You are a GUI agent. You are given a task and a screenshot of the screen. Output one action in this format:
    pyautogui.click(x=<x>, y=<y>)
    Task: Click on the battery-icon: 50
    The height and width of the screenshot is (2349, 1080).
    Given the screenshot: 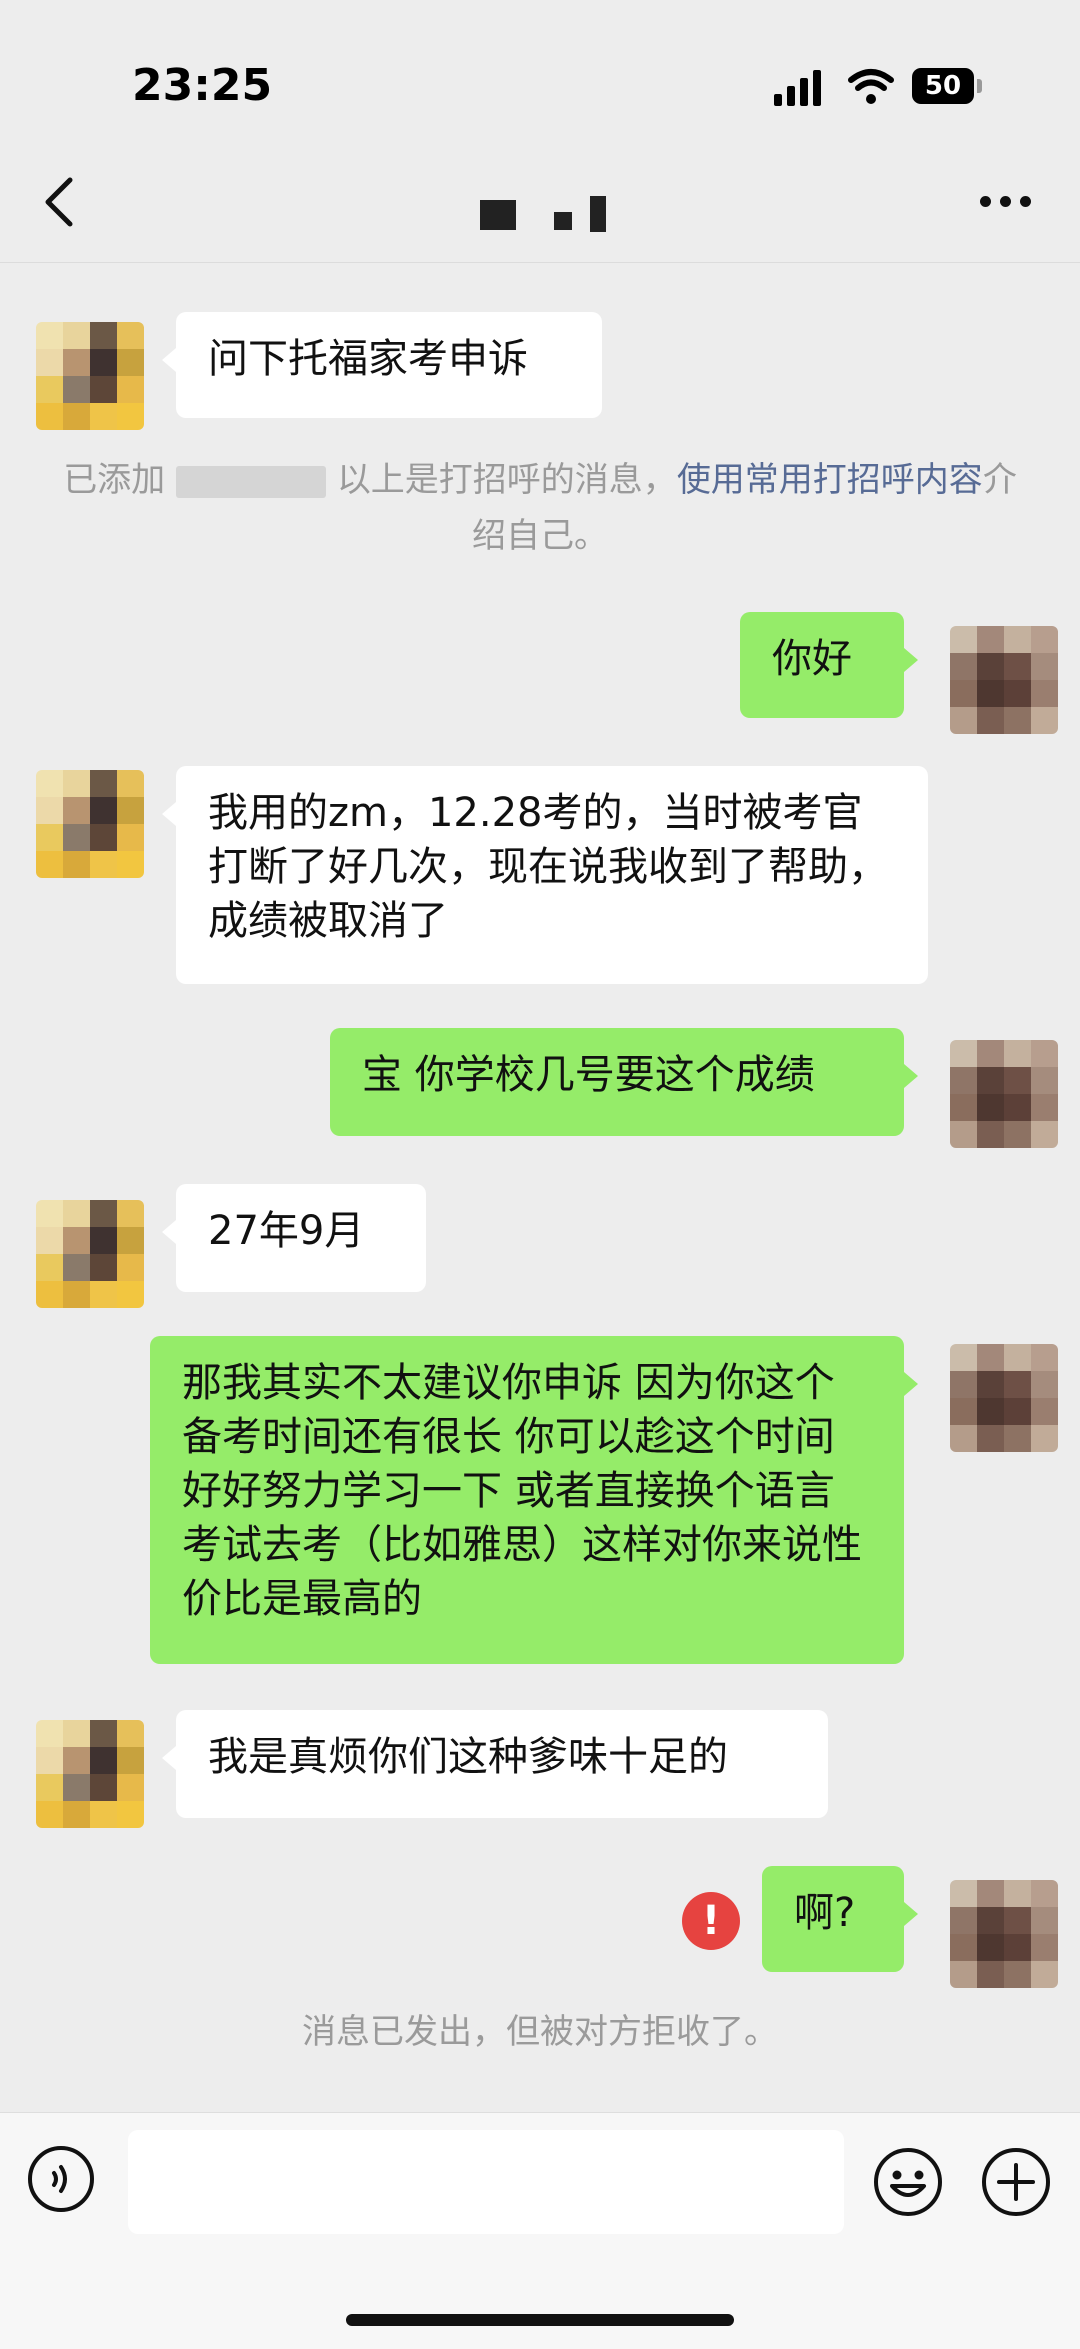 What is the action you would take?
    pyautogui.click(x=943, y=86)
    